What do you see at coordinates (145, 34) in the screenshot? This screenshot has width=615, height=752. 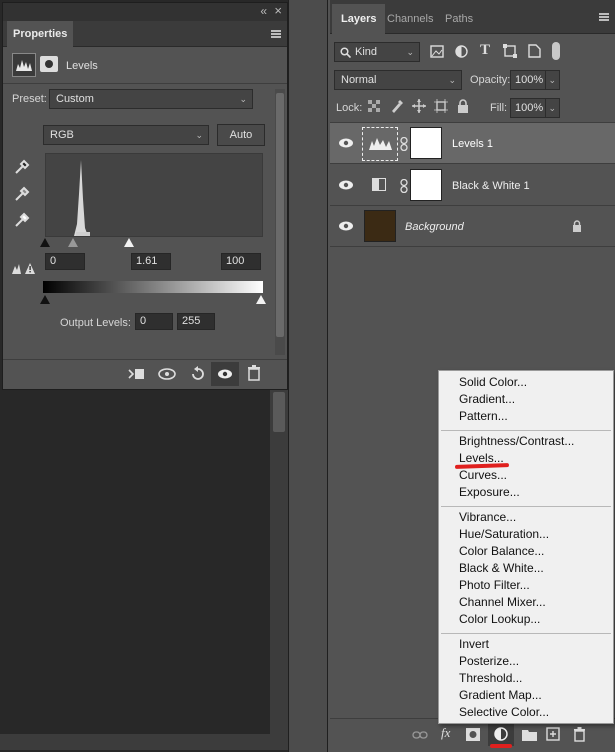 I see `properties-tab-bar: Properties` at bounding box center [145, 34].